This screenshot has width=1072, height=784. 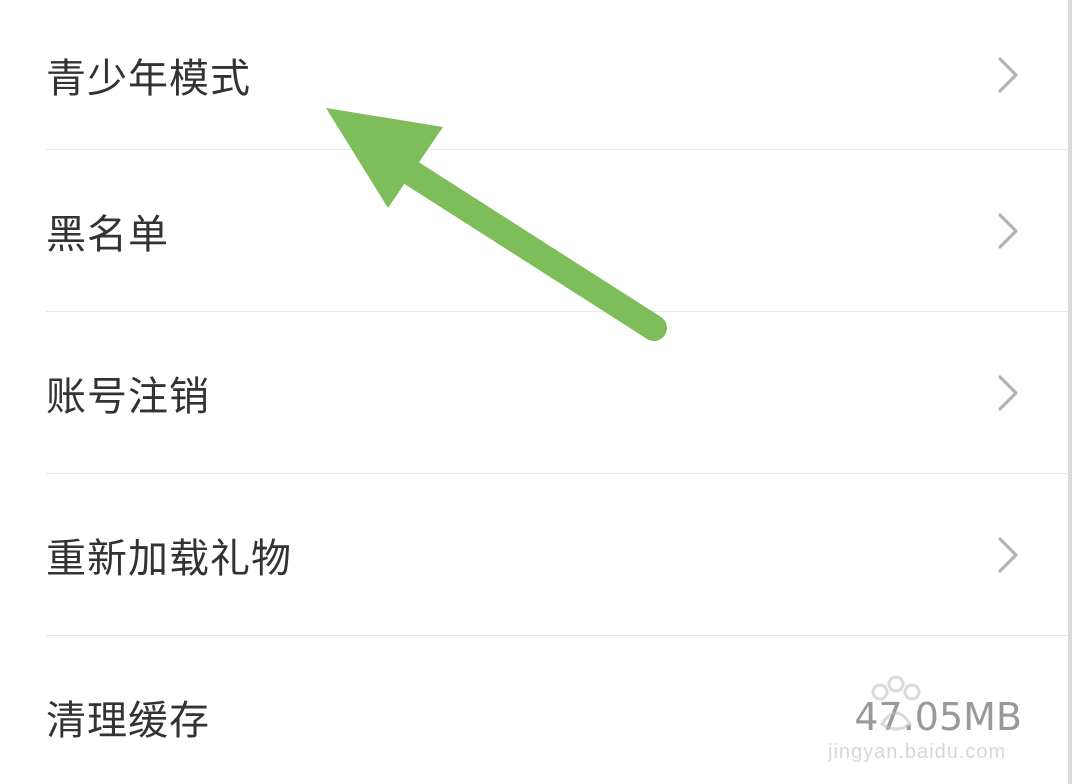 I want to click on settings-item-label: 账号注销, so click(x=128, y=397).